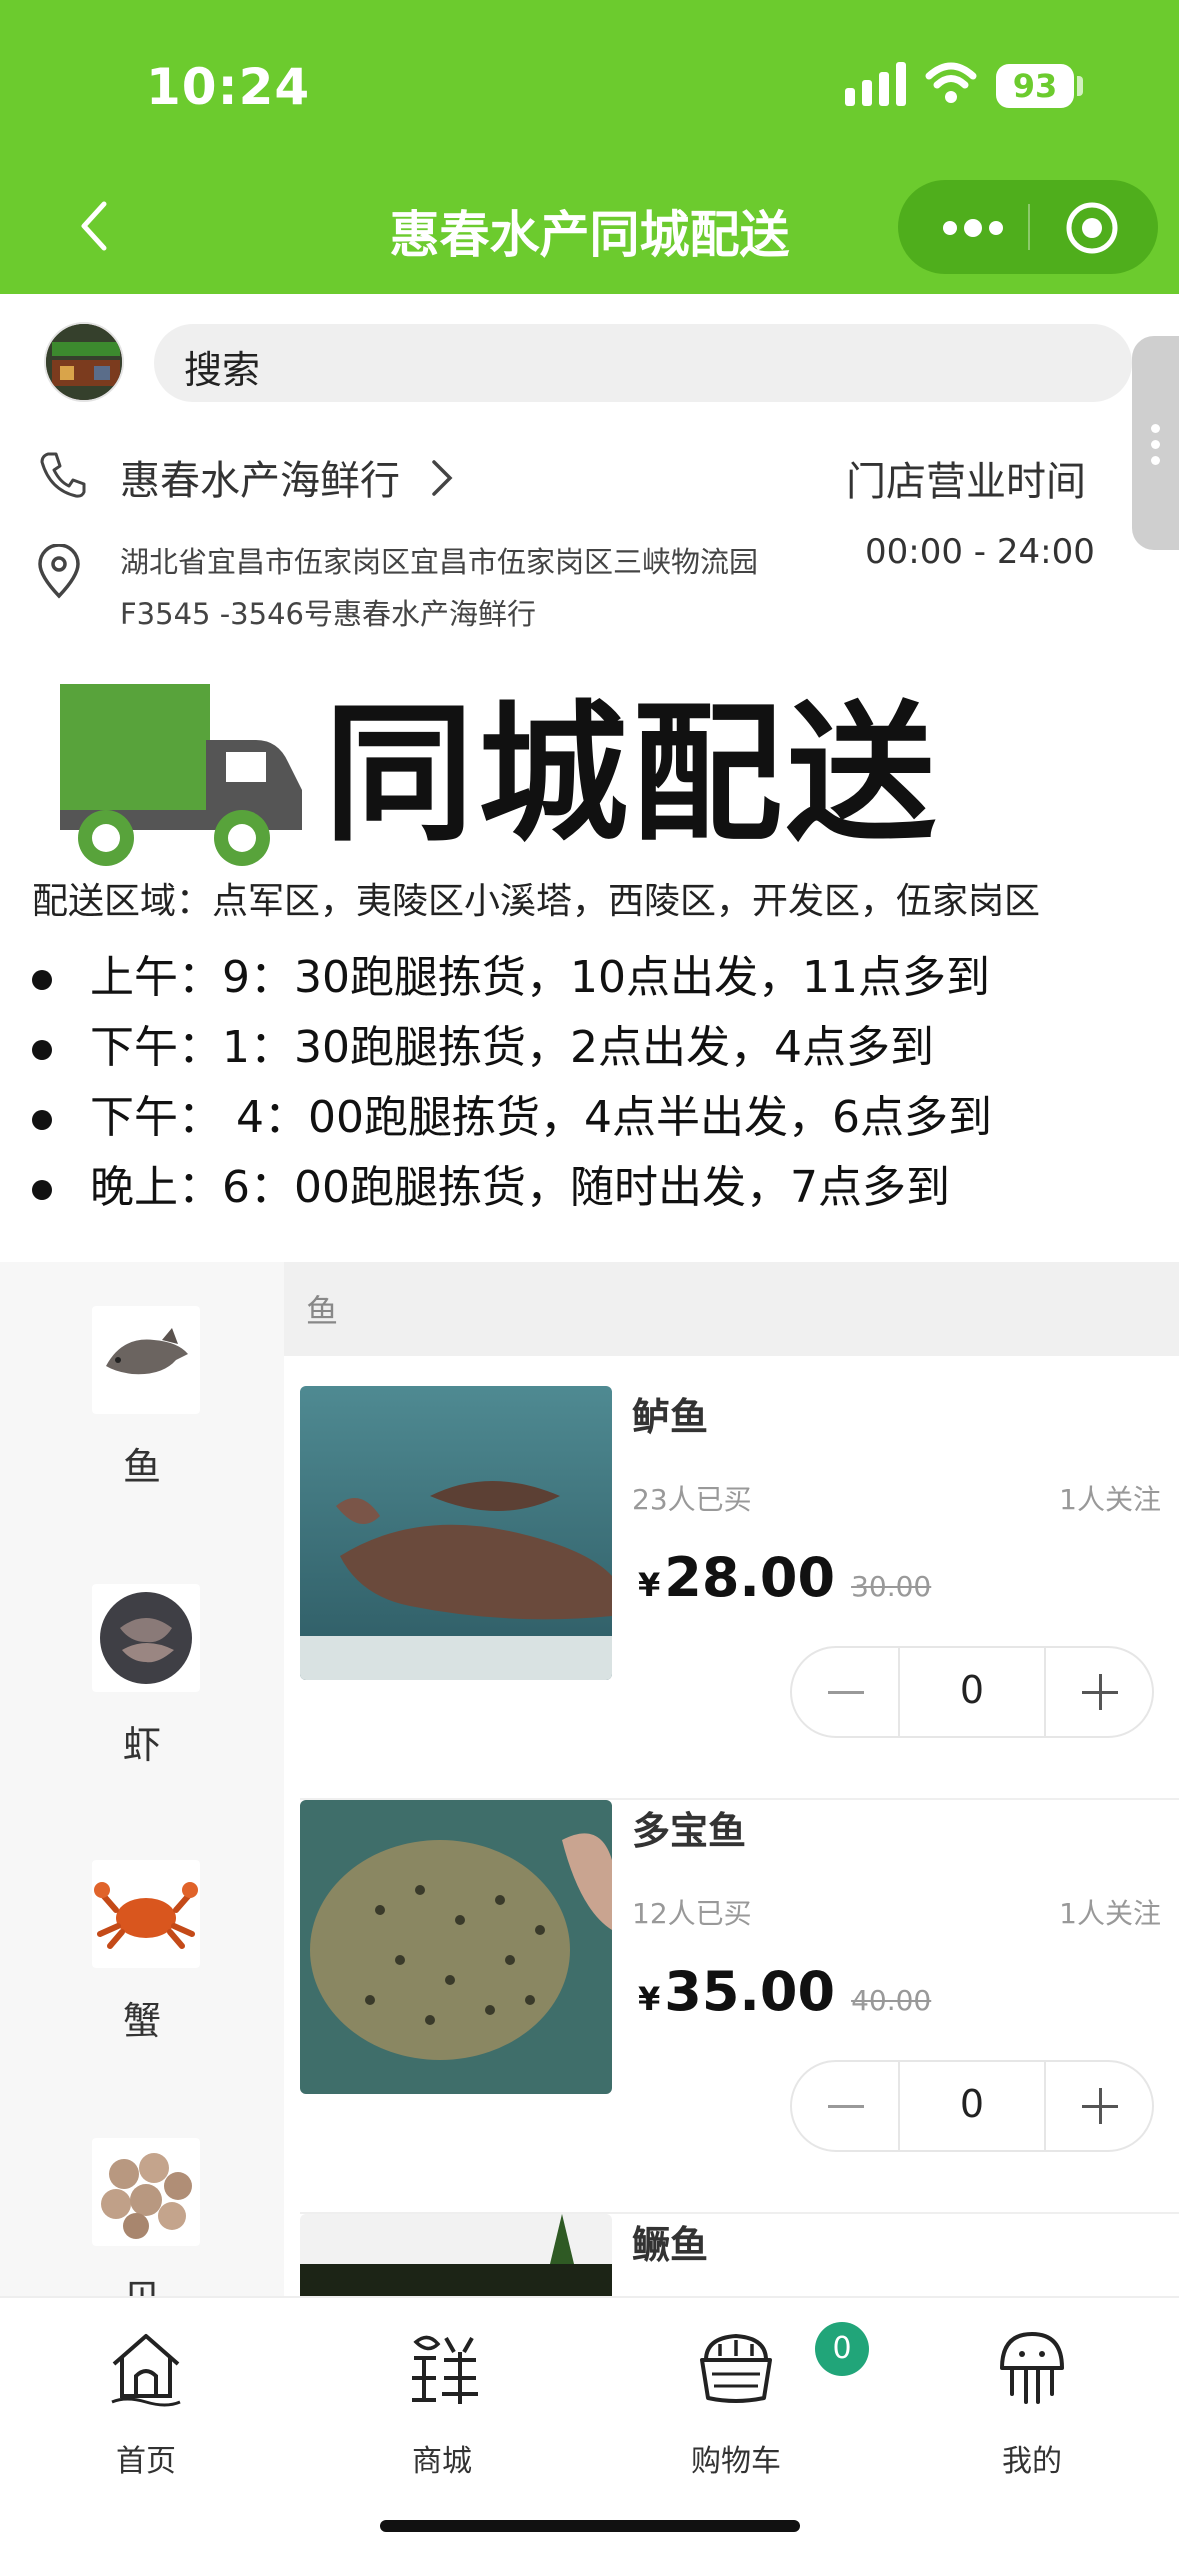  Describe the element at coordinates (146, 2192) in the screenshot. I see `shellfish-icon` at that location.